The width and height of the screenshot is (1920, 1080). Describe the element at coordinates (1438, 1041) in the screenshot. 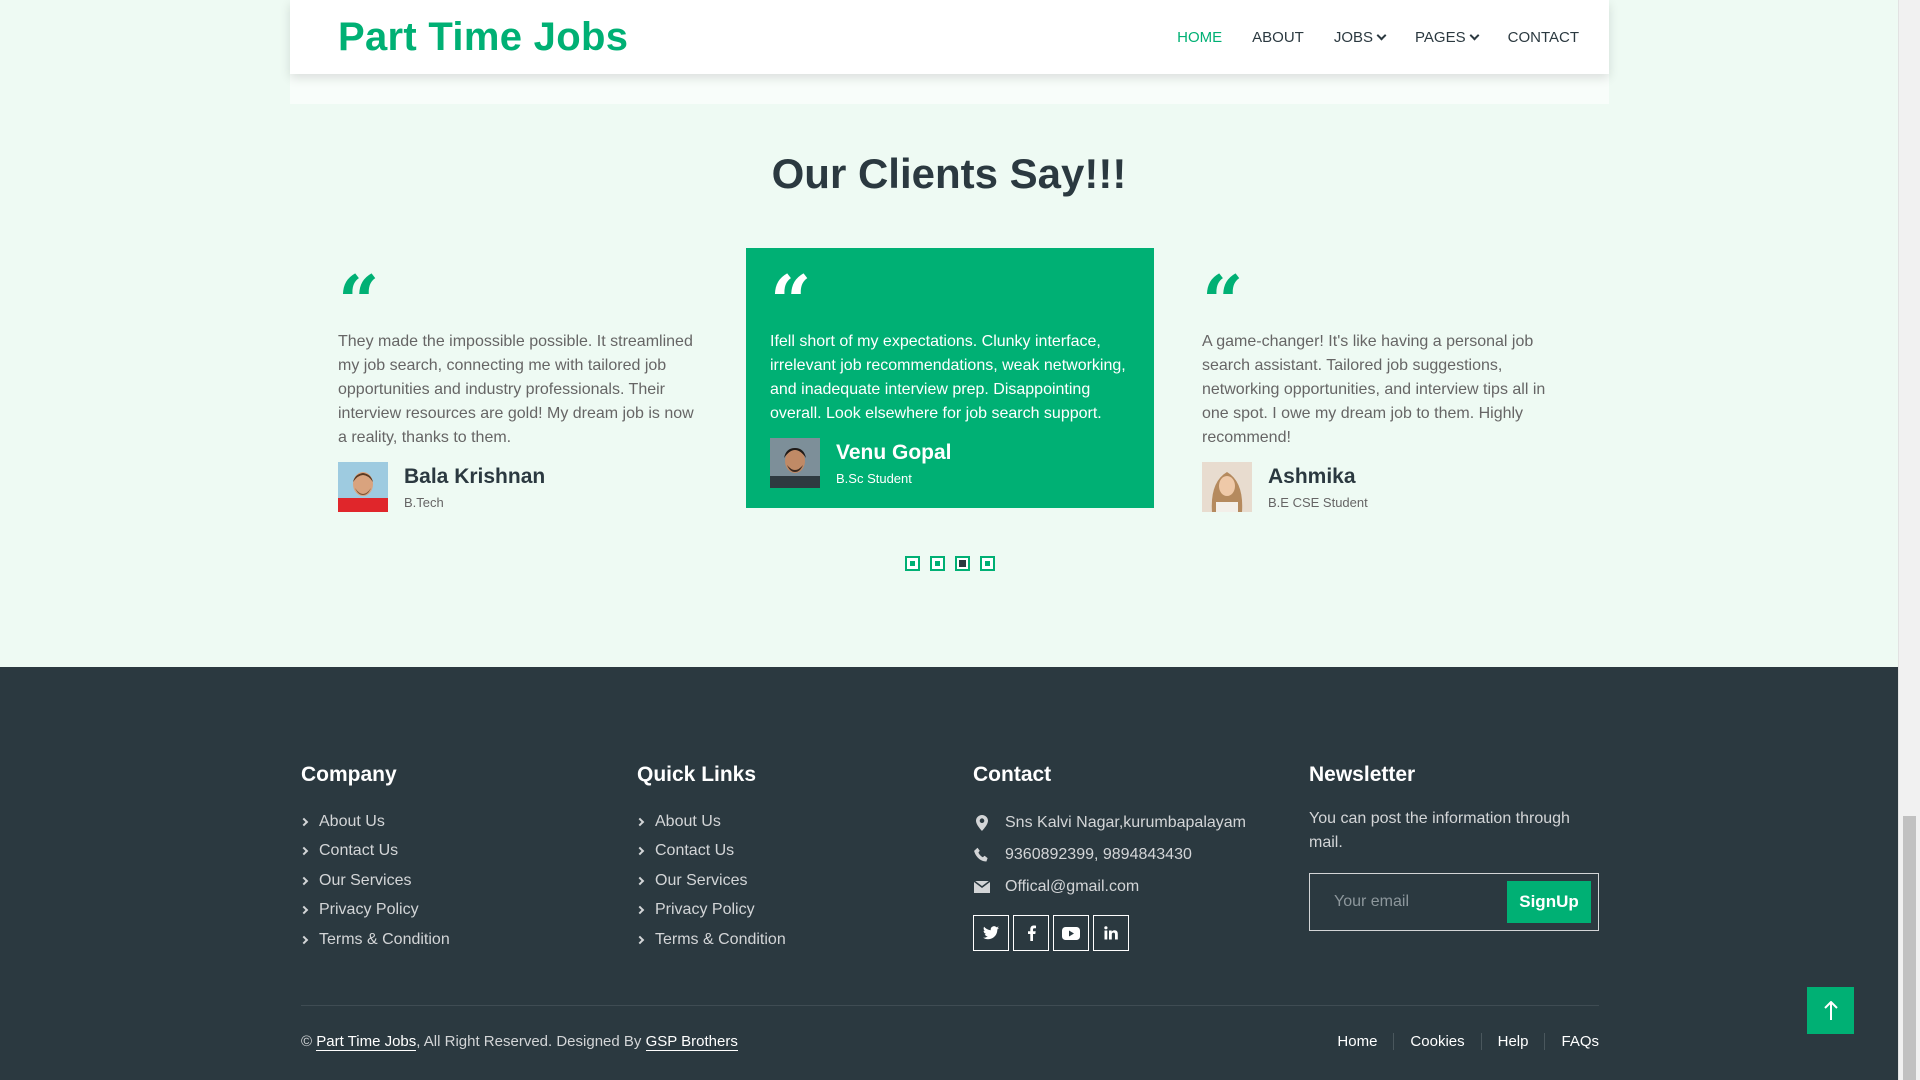

I see `footer-menu-cookies: Cookies` at that location.